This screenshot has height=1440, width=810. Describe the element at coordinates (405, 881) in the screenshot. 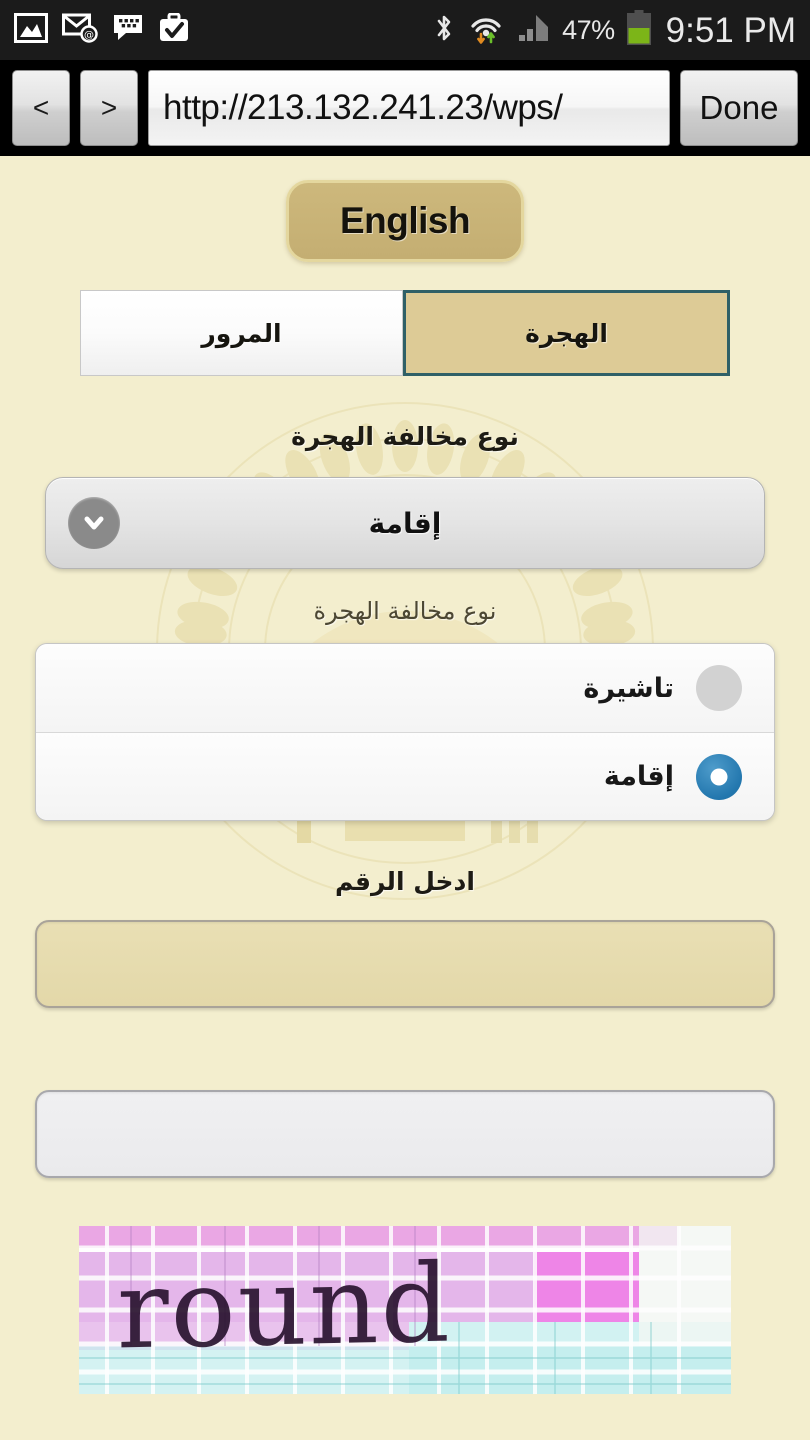

I see `number-entry-label: ادخل الرقم` at that location.